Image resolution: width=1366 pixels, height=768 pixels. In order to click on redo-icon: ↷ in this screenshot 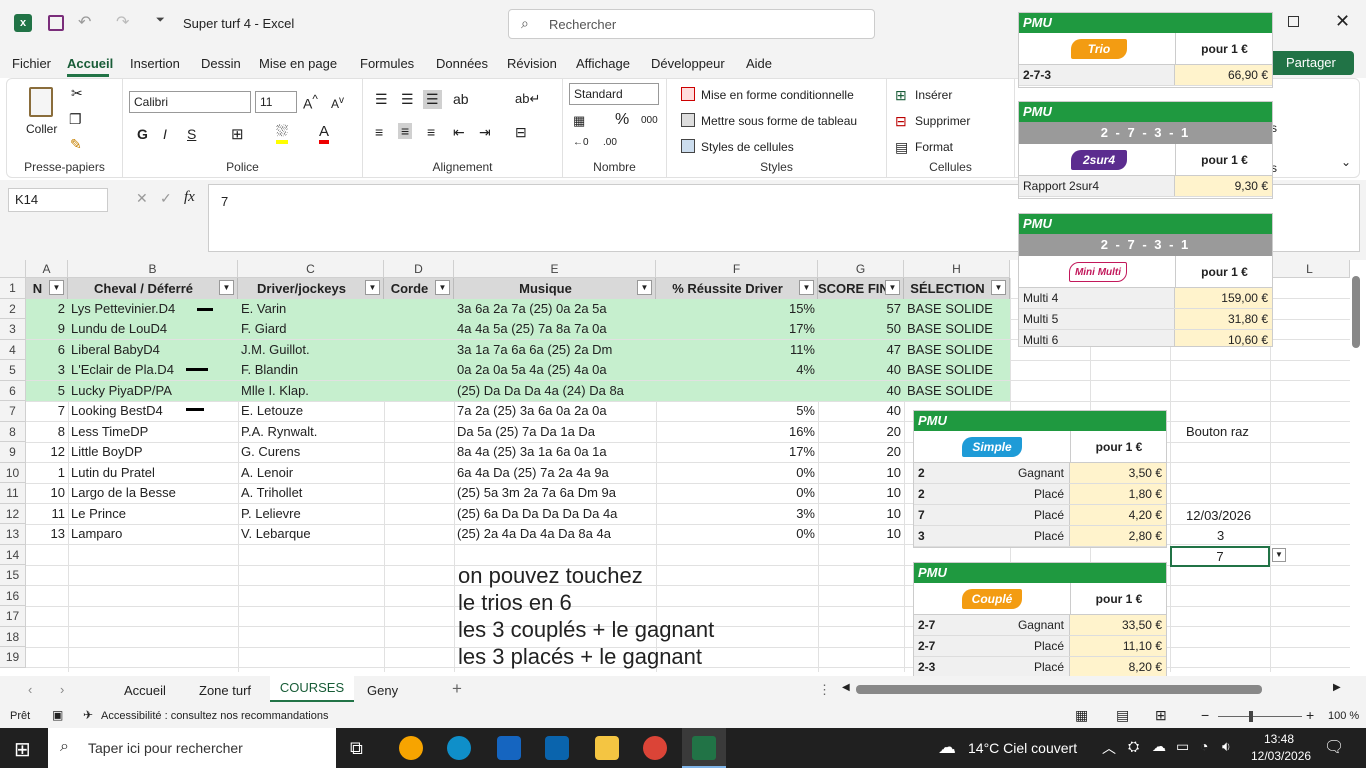, I will do `click(122, 22)`.